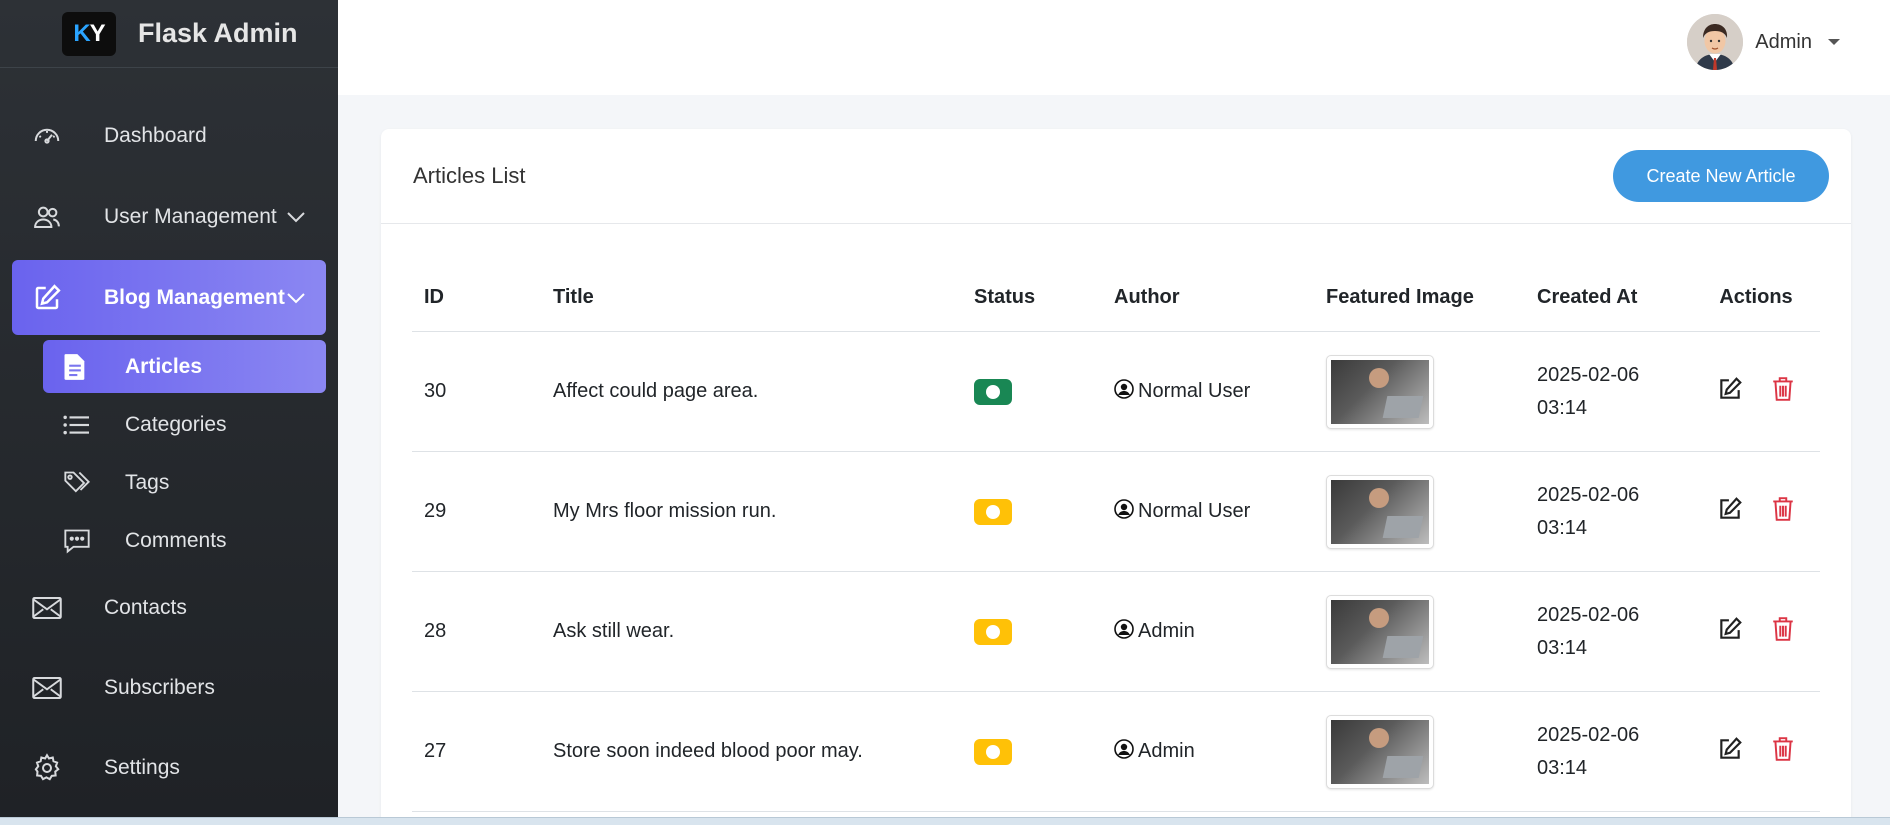  What do you see at coordinates (57, 217) in the screenshot?
I see `users-icon` at bounding box center [57, 217].